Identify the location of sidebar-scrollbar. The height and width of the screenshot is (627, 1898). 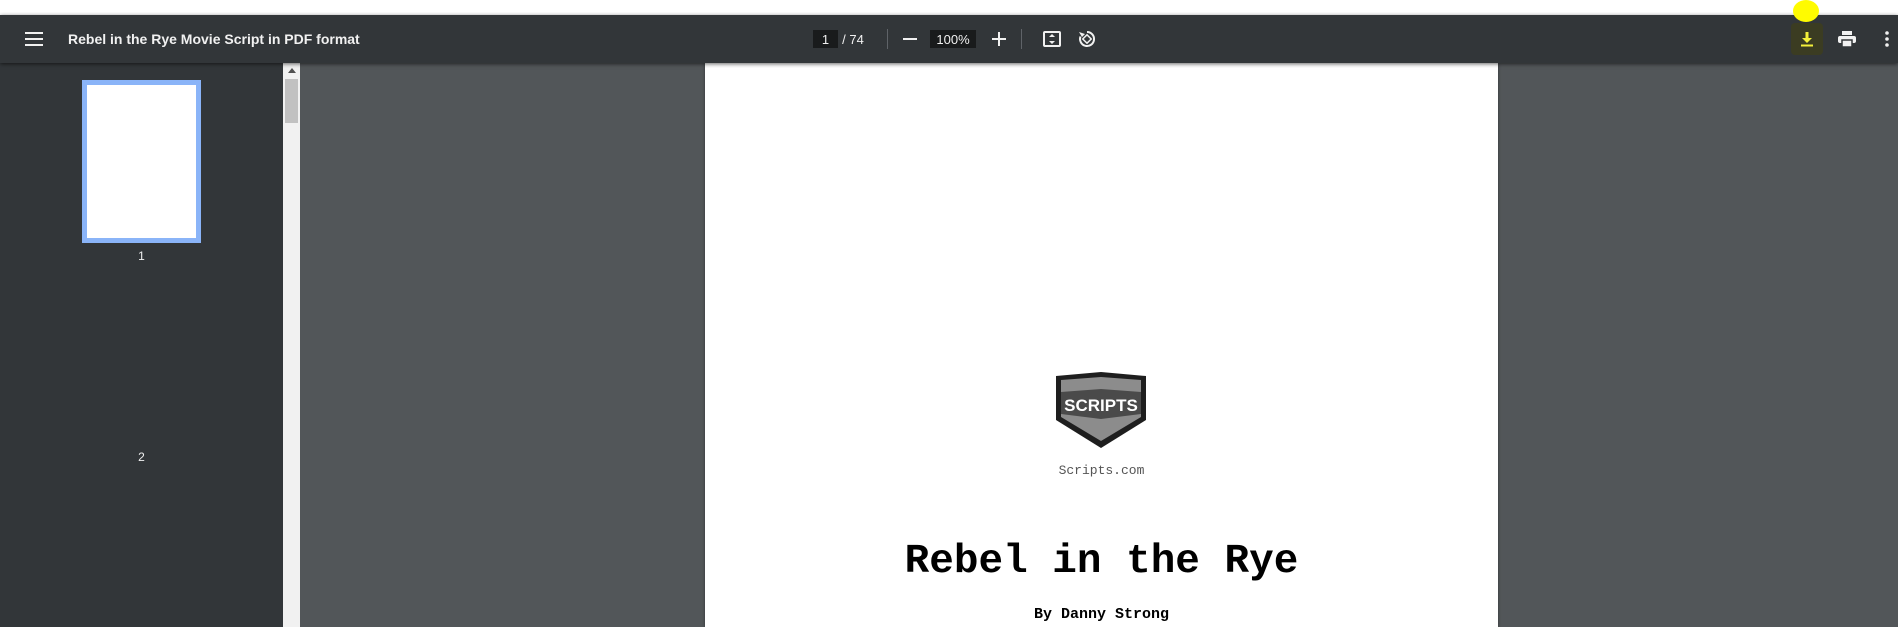
(291, 345).